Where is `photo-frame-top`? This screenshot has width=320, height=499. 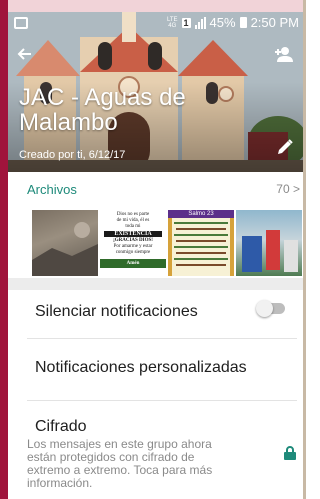
photo-frame-top is located at coordinates (153, 6).